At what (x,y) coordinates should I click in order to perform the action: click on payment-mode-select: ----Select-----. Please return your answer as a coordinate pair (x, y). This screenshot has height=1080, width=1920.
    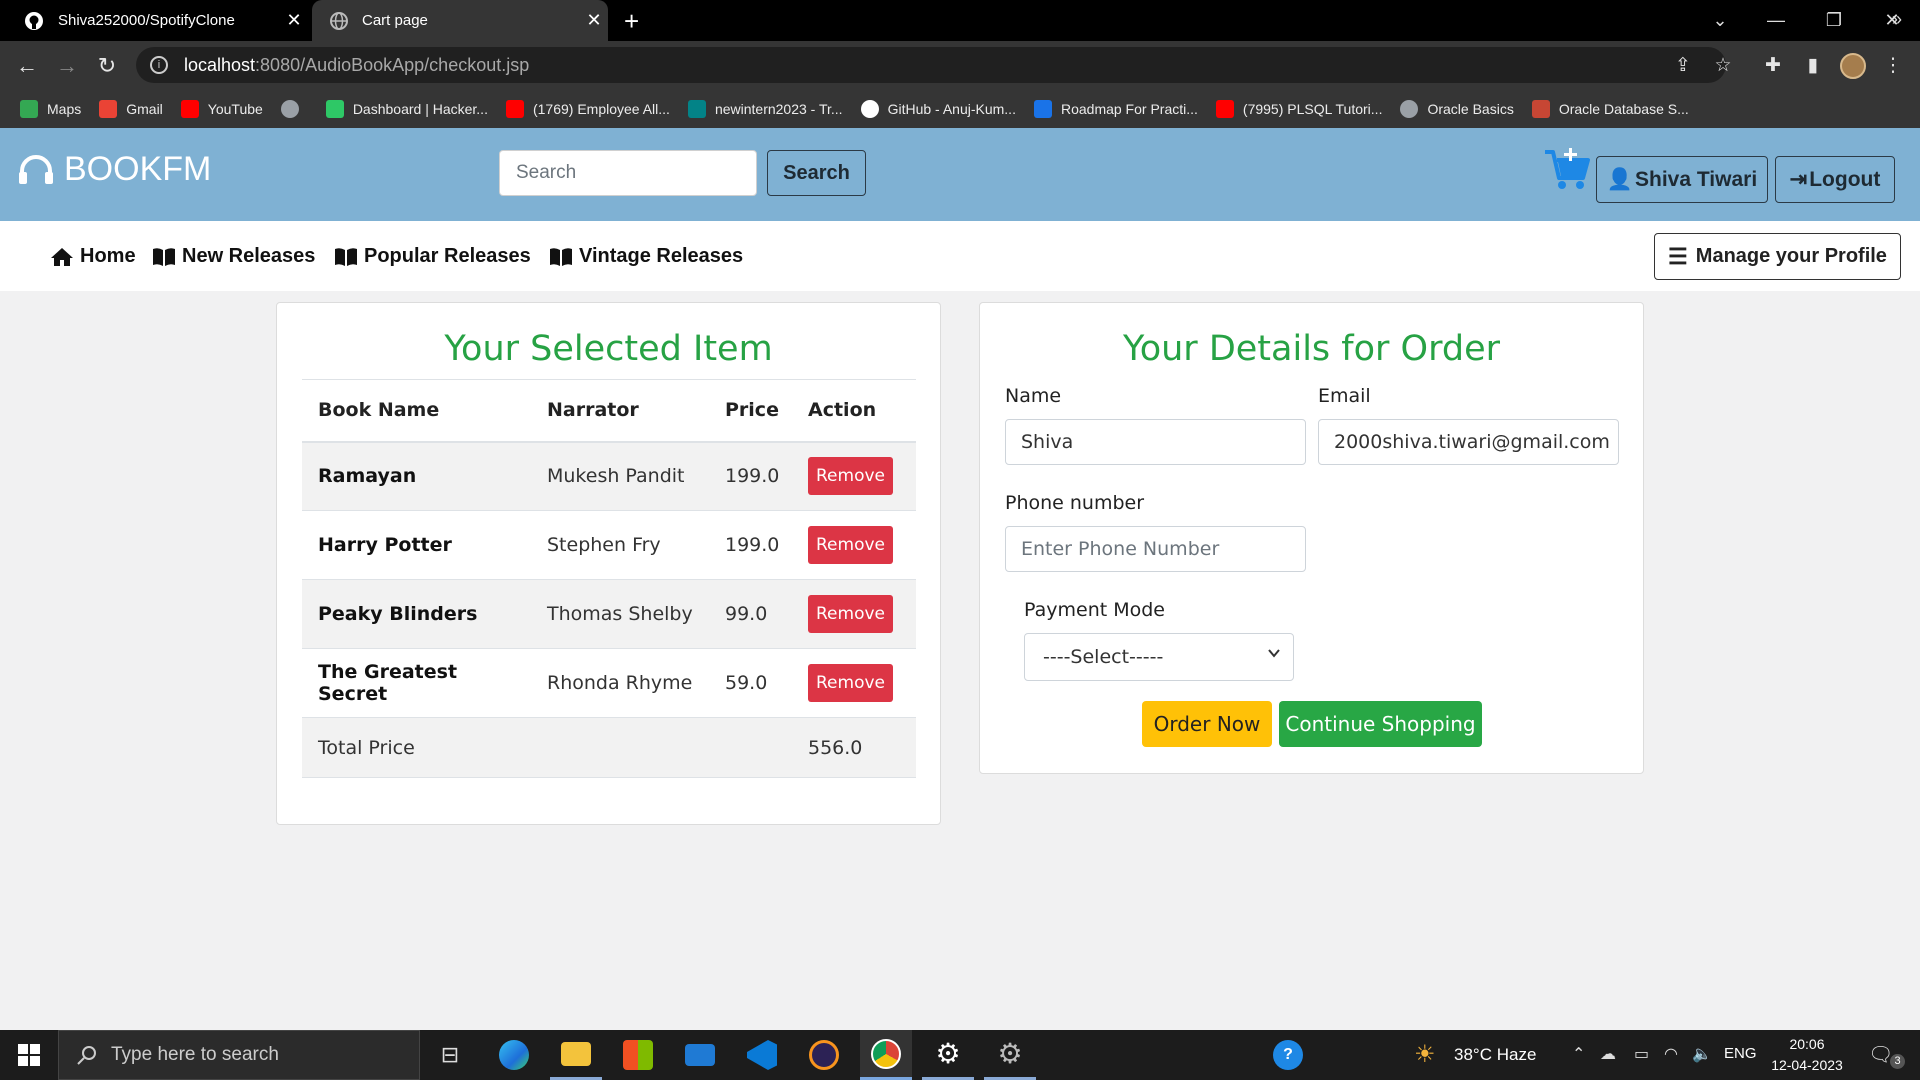
    Looking at the image, I should click on (1159, 657).